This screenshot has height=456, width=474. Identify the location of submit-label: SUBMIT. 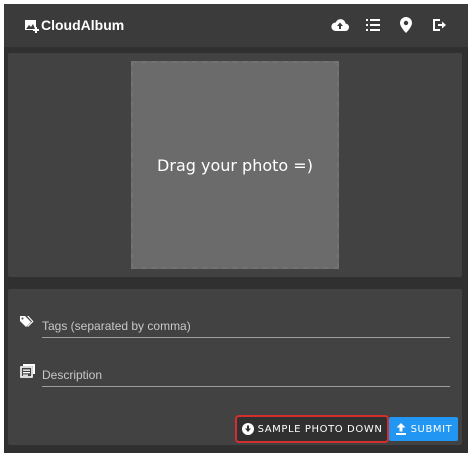
(431, 429).